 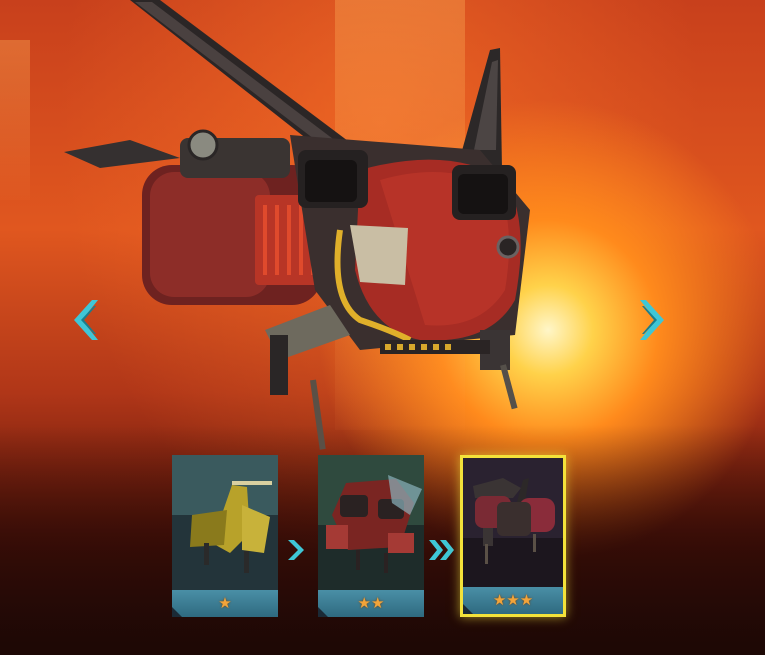 I want to click on double-chevron-right-icon, so click(x=441, y=550).